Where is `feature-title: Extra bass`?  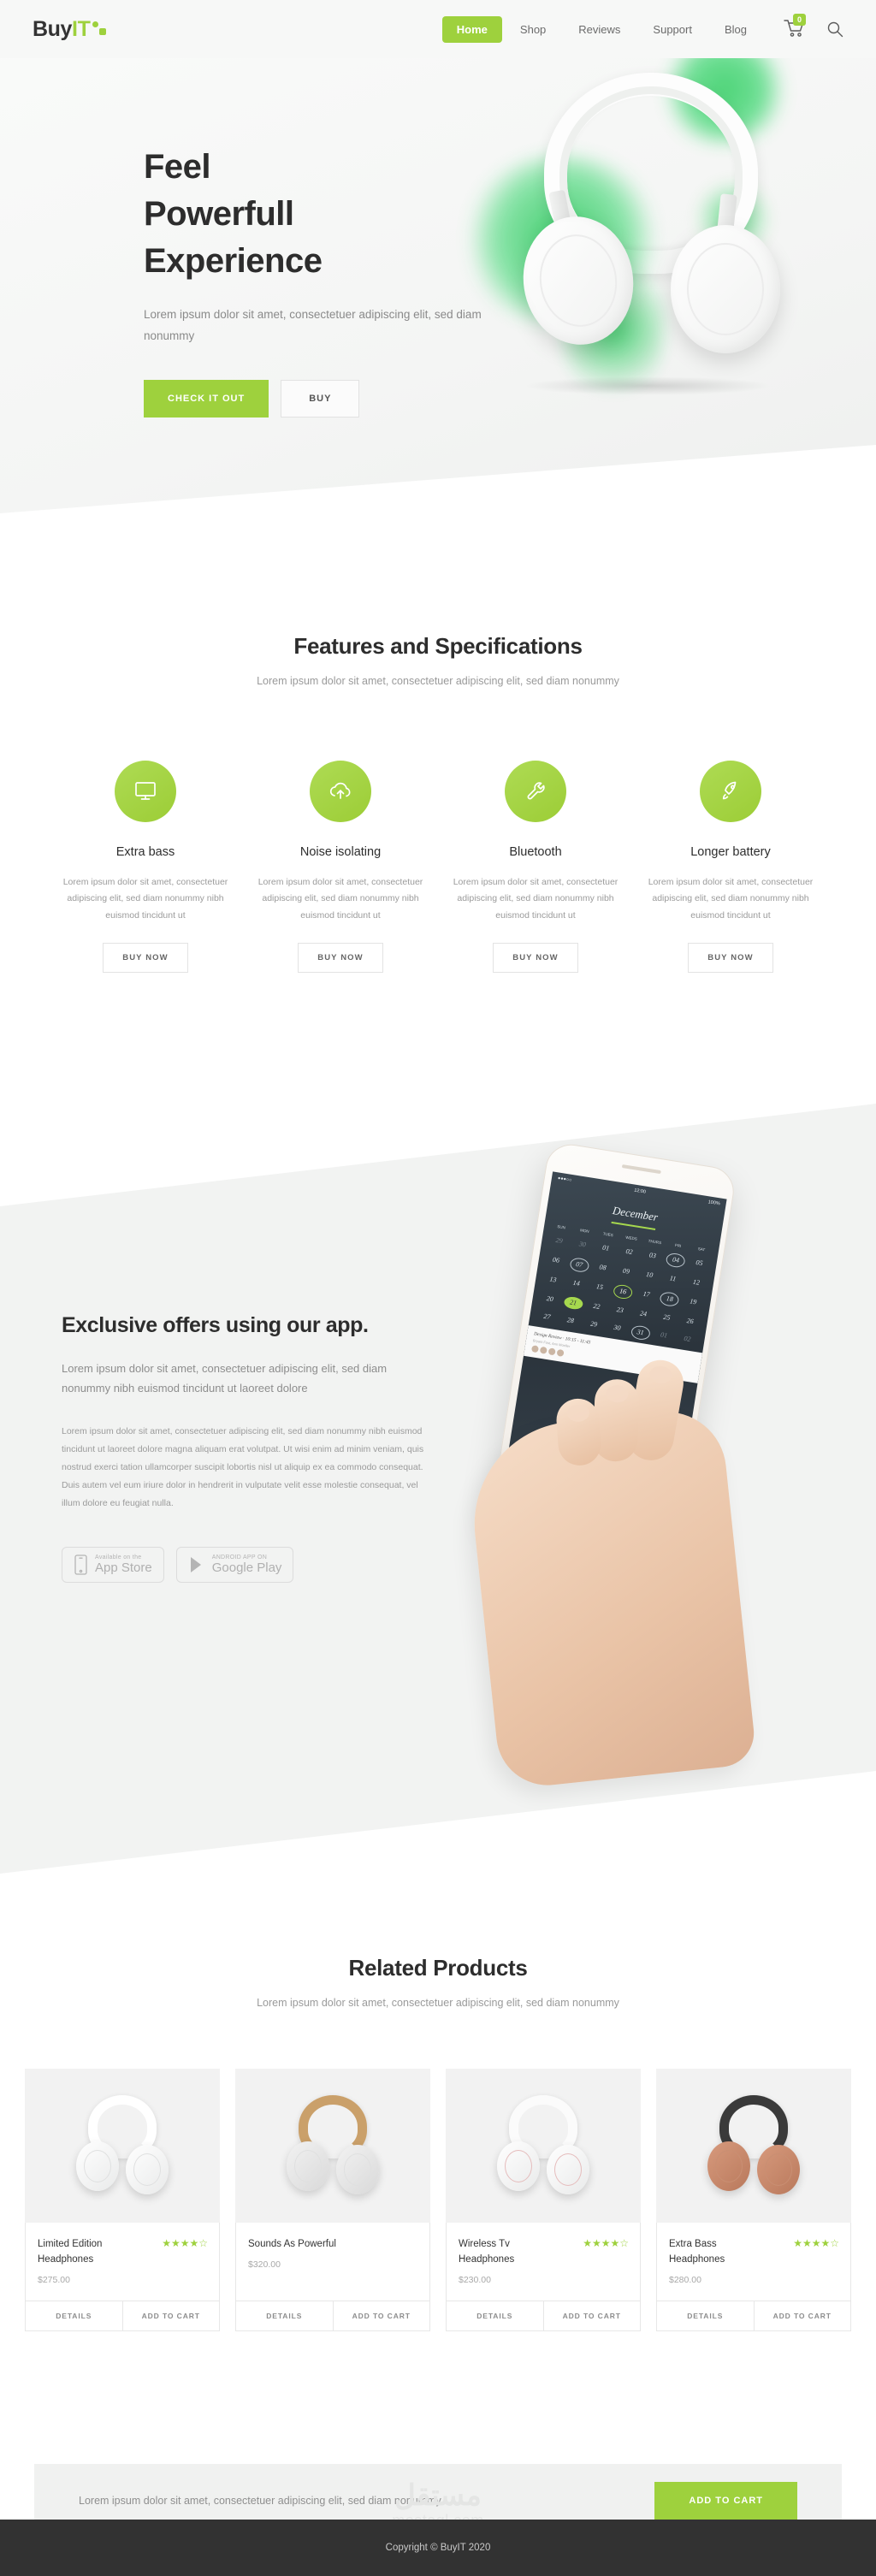 feature-title: Extra bass is located at coordinates (145, 852).